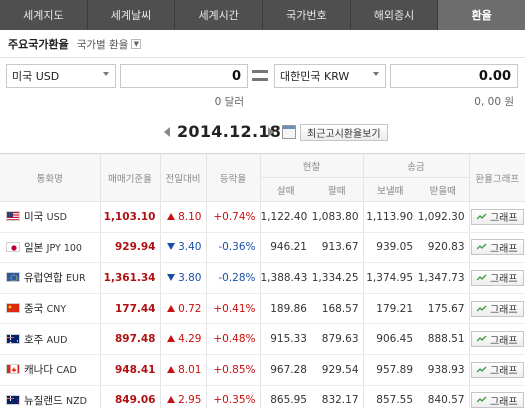  I want to click on currency-cell: 호주 AUD, so click(50, 339).